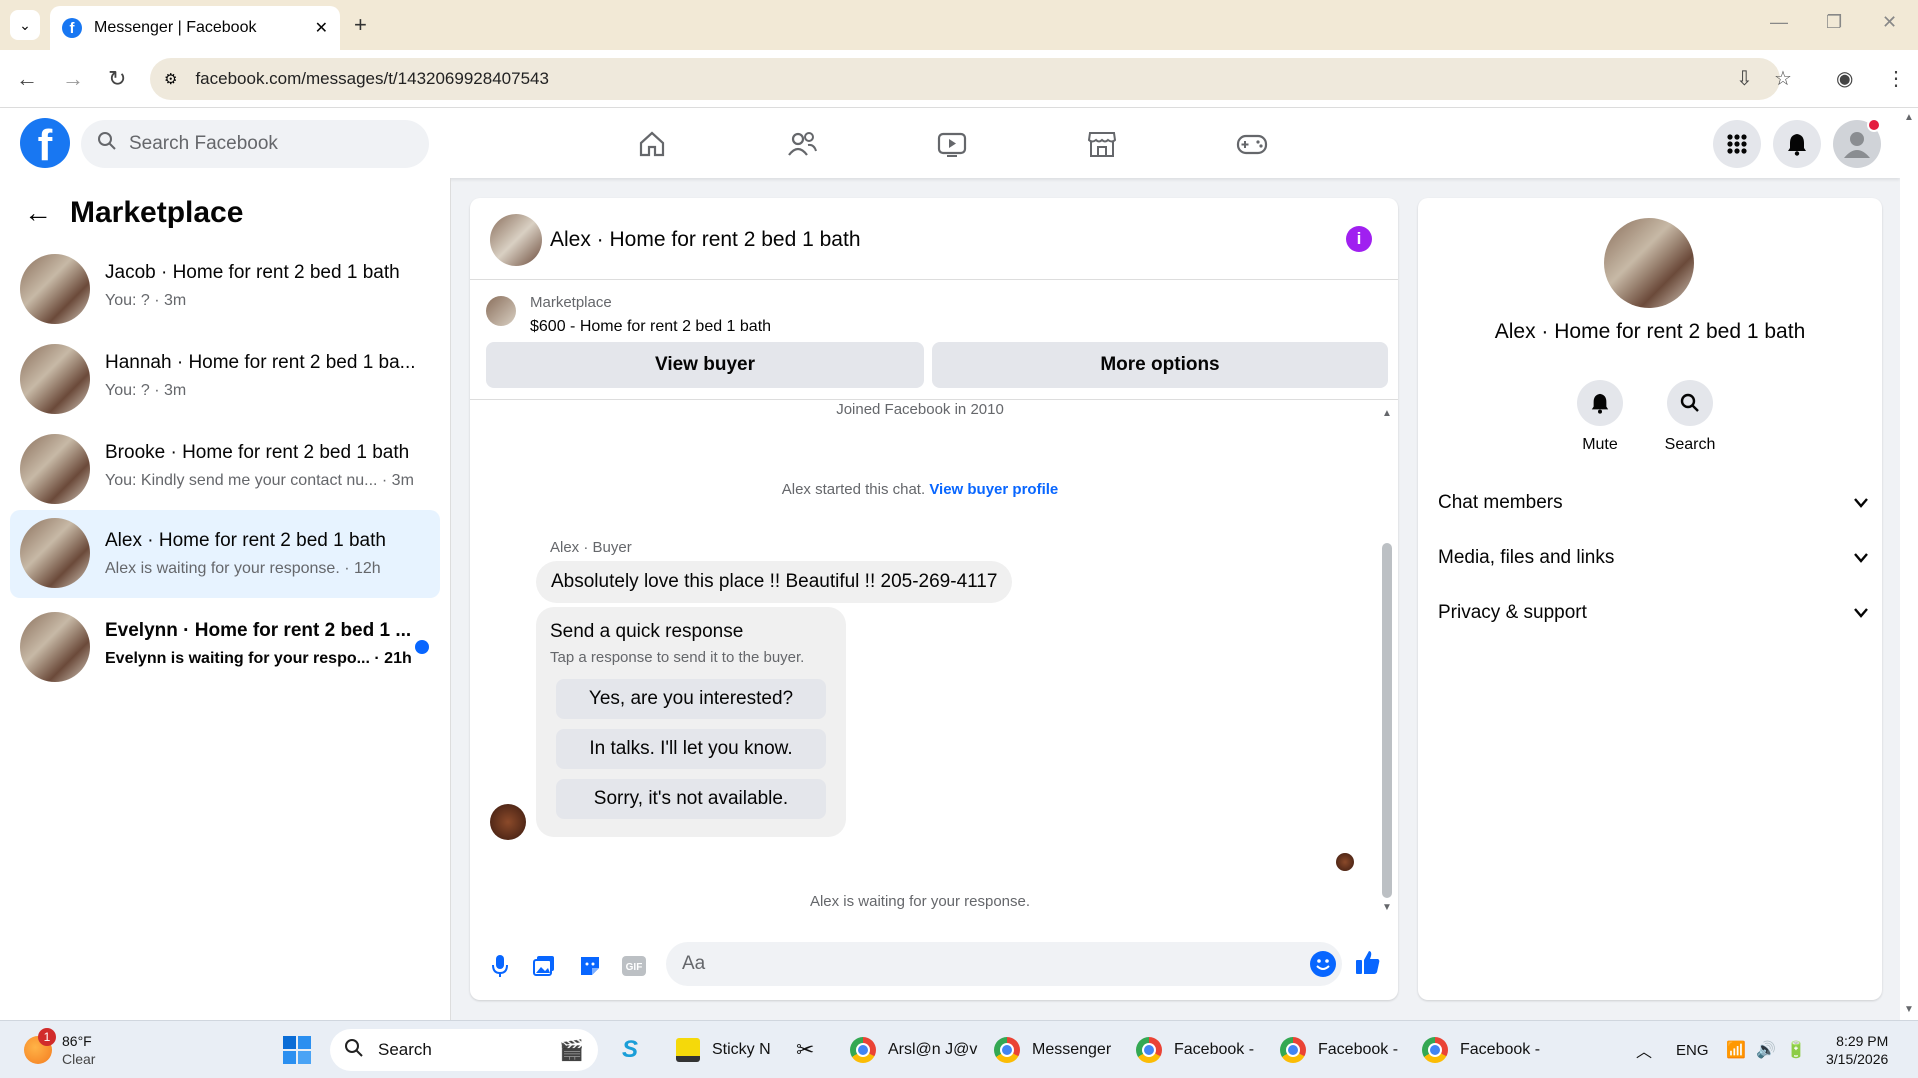  What do you see at coordinates (705, 240) in the screenshot?
I see `chat-title: Alex · Home for rent 2 bed 1 bath` at bounding box center [705, 240].